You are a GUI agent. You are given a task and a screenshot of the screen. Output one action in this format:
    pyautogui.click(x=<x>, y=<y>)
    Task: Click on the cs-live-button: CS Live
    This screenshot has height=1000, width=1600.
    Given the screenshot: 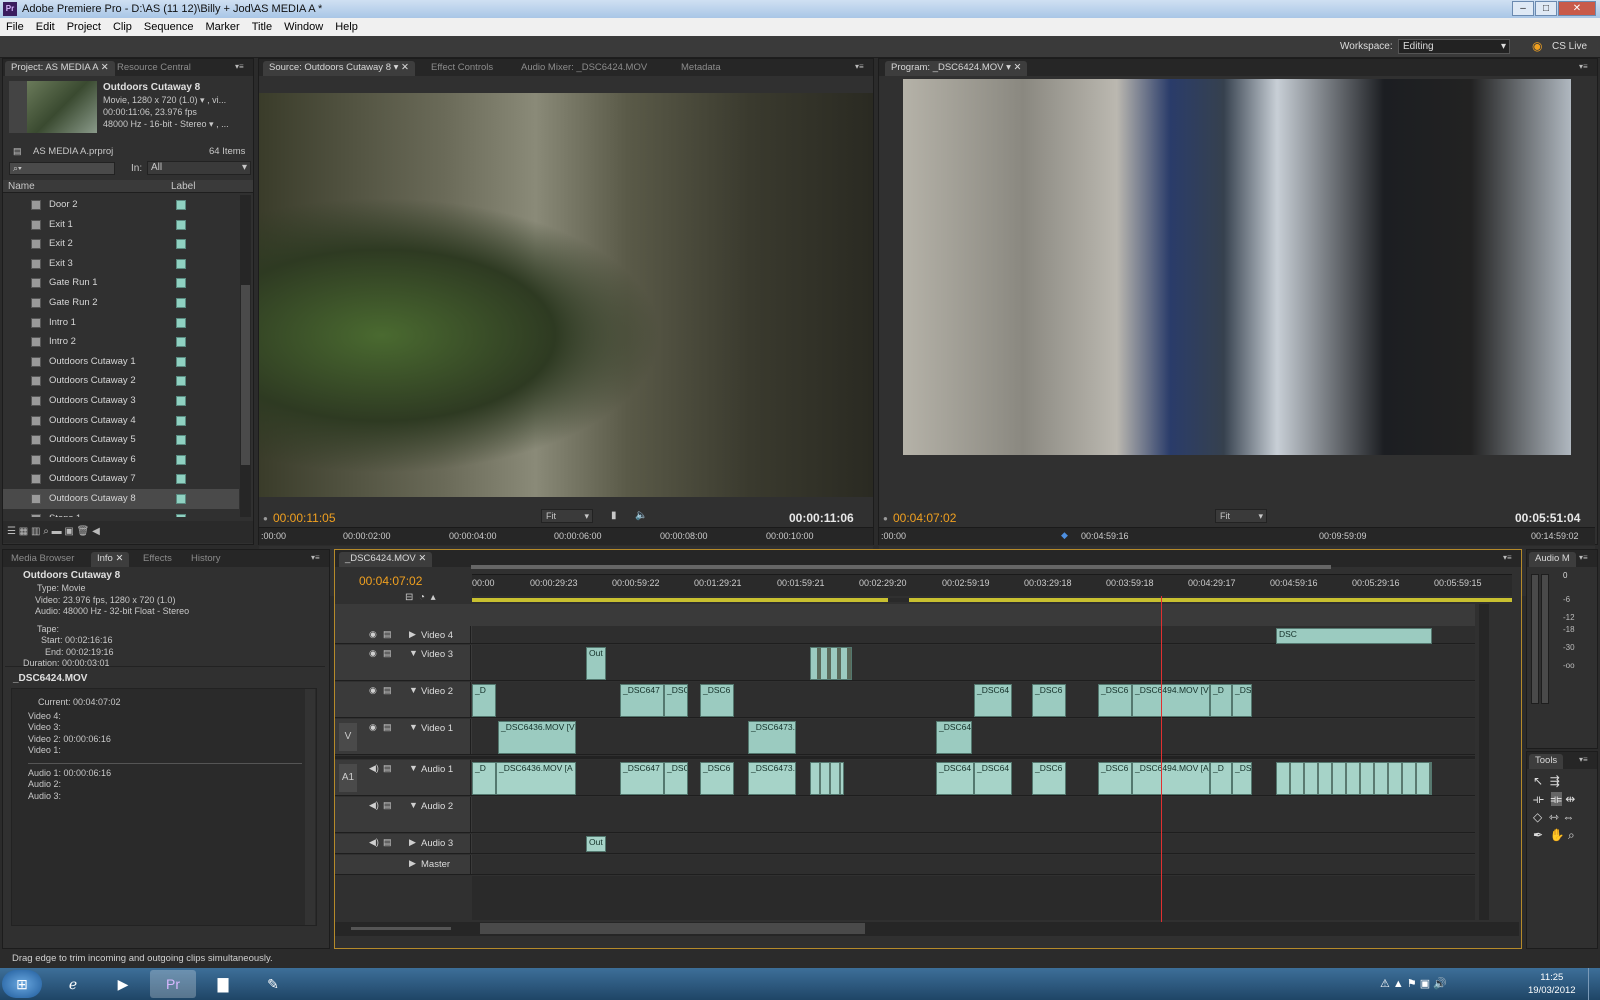 What is the action you would take?
    pyautogui.click(x=1569, y=46)
    